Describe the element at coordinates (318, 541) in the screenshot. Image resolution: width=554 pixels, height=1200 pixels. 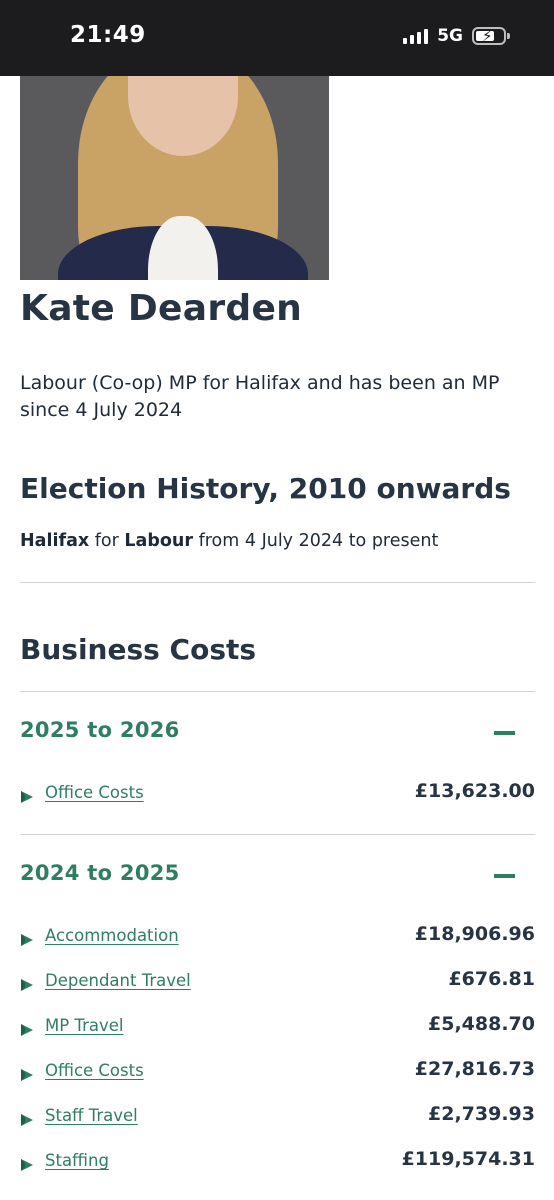
I see `period: from 4 July 2024 to present` at that location.